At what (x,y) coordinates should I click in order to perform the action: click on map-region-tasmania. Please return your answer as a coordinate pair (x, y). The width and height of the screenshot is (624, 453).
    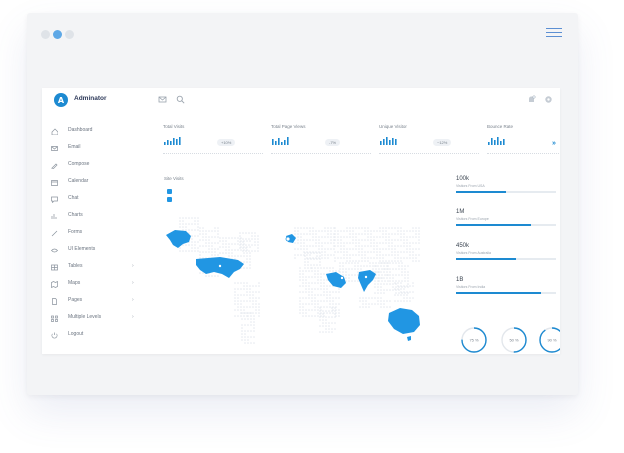
    Looking at the image, I should click on (409, 338).